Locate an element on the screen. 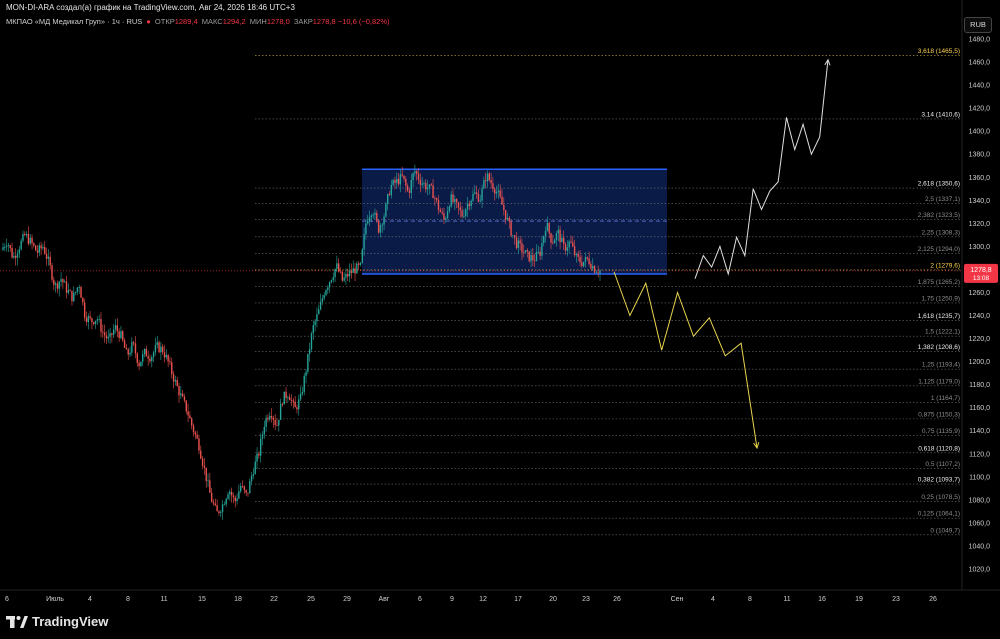 The width and height of the screenshot is (1000, 639). time-axis-tick: 8 is located at coordinates (128, 599).